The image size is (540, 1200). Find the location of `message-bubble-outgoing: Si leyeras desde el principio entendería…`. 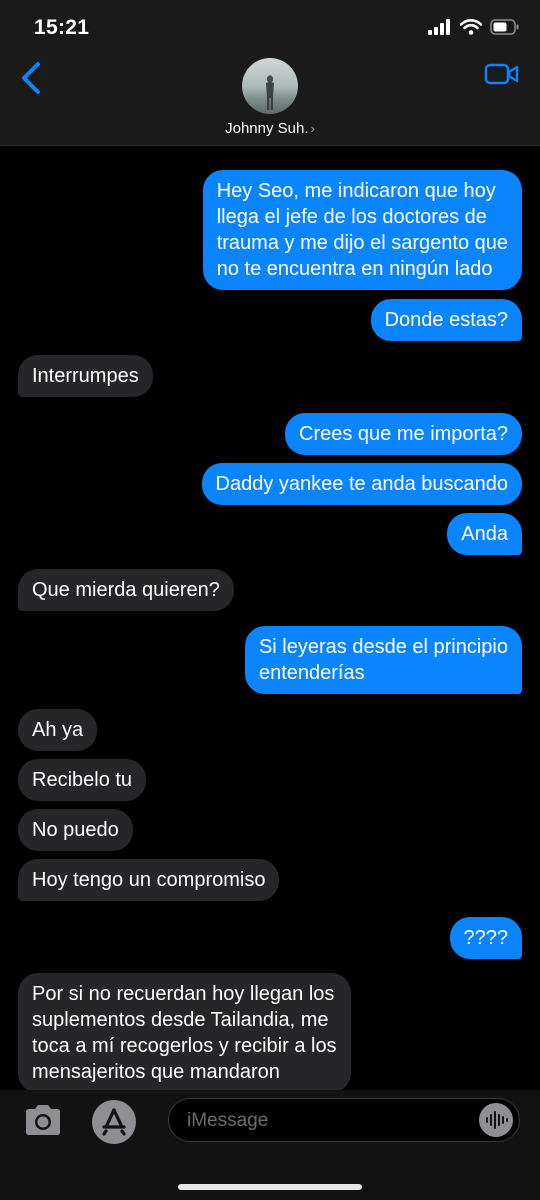

message-bubble-outgoing: Si leyeras desde el principio entendería… is located at coordinates (383, 660).